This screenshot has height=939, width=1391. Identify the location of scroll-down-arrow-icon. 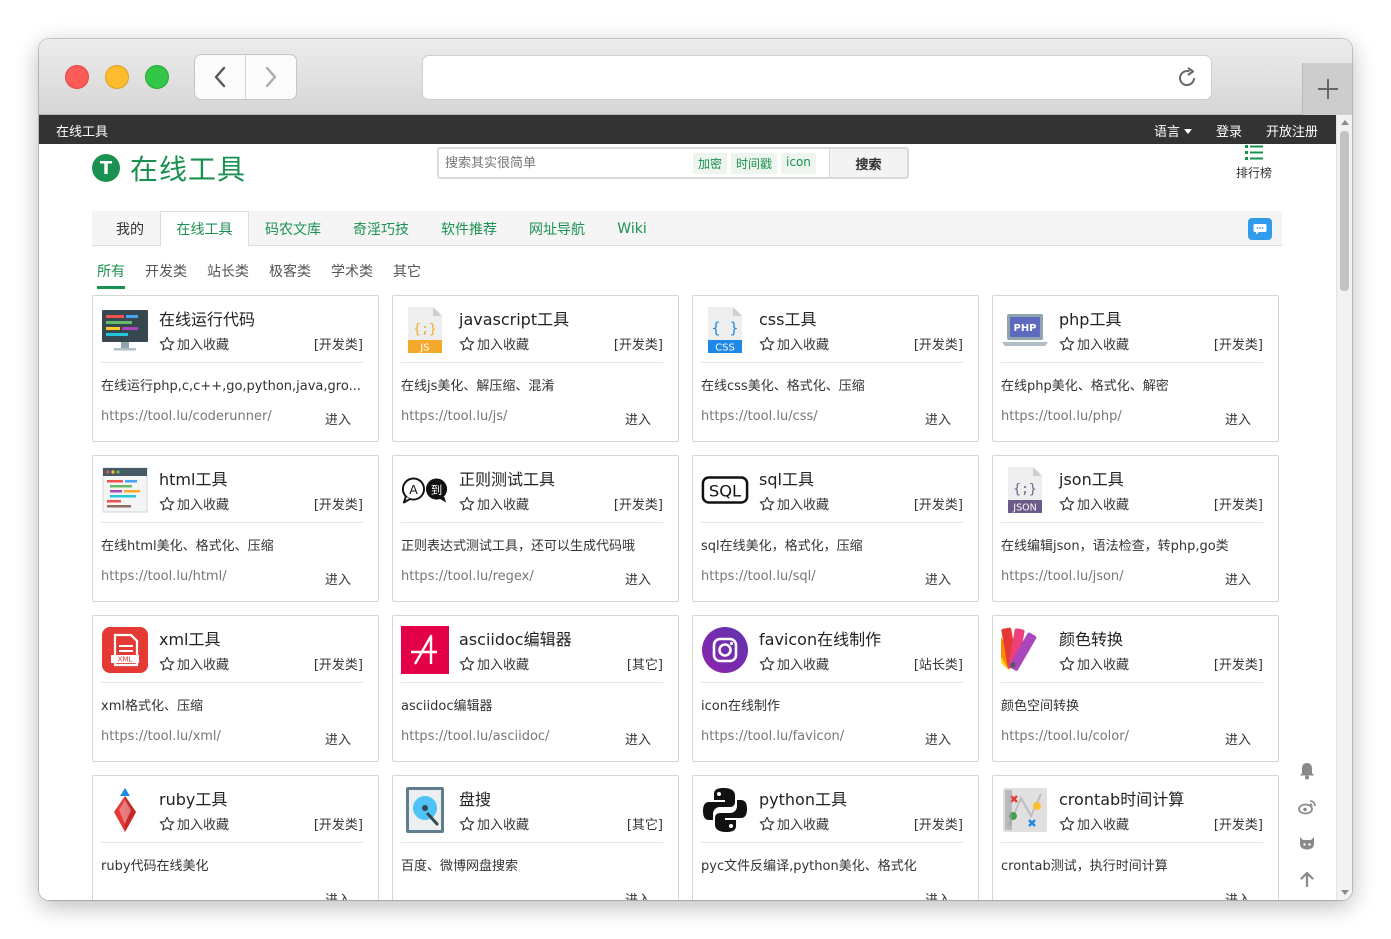
(1345, 892).